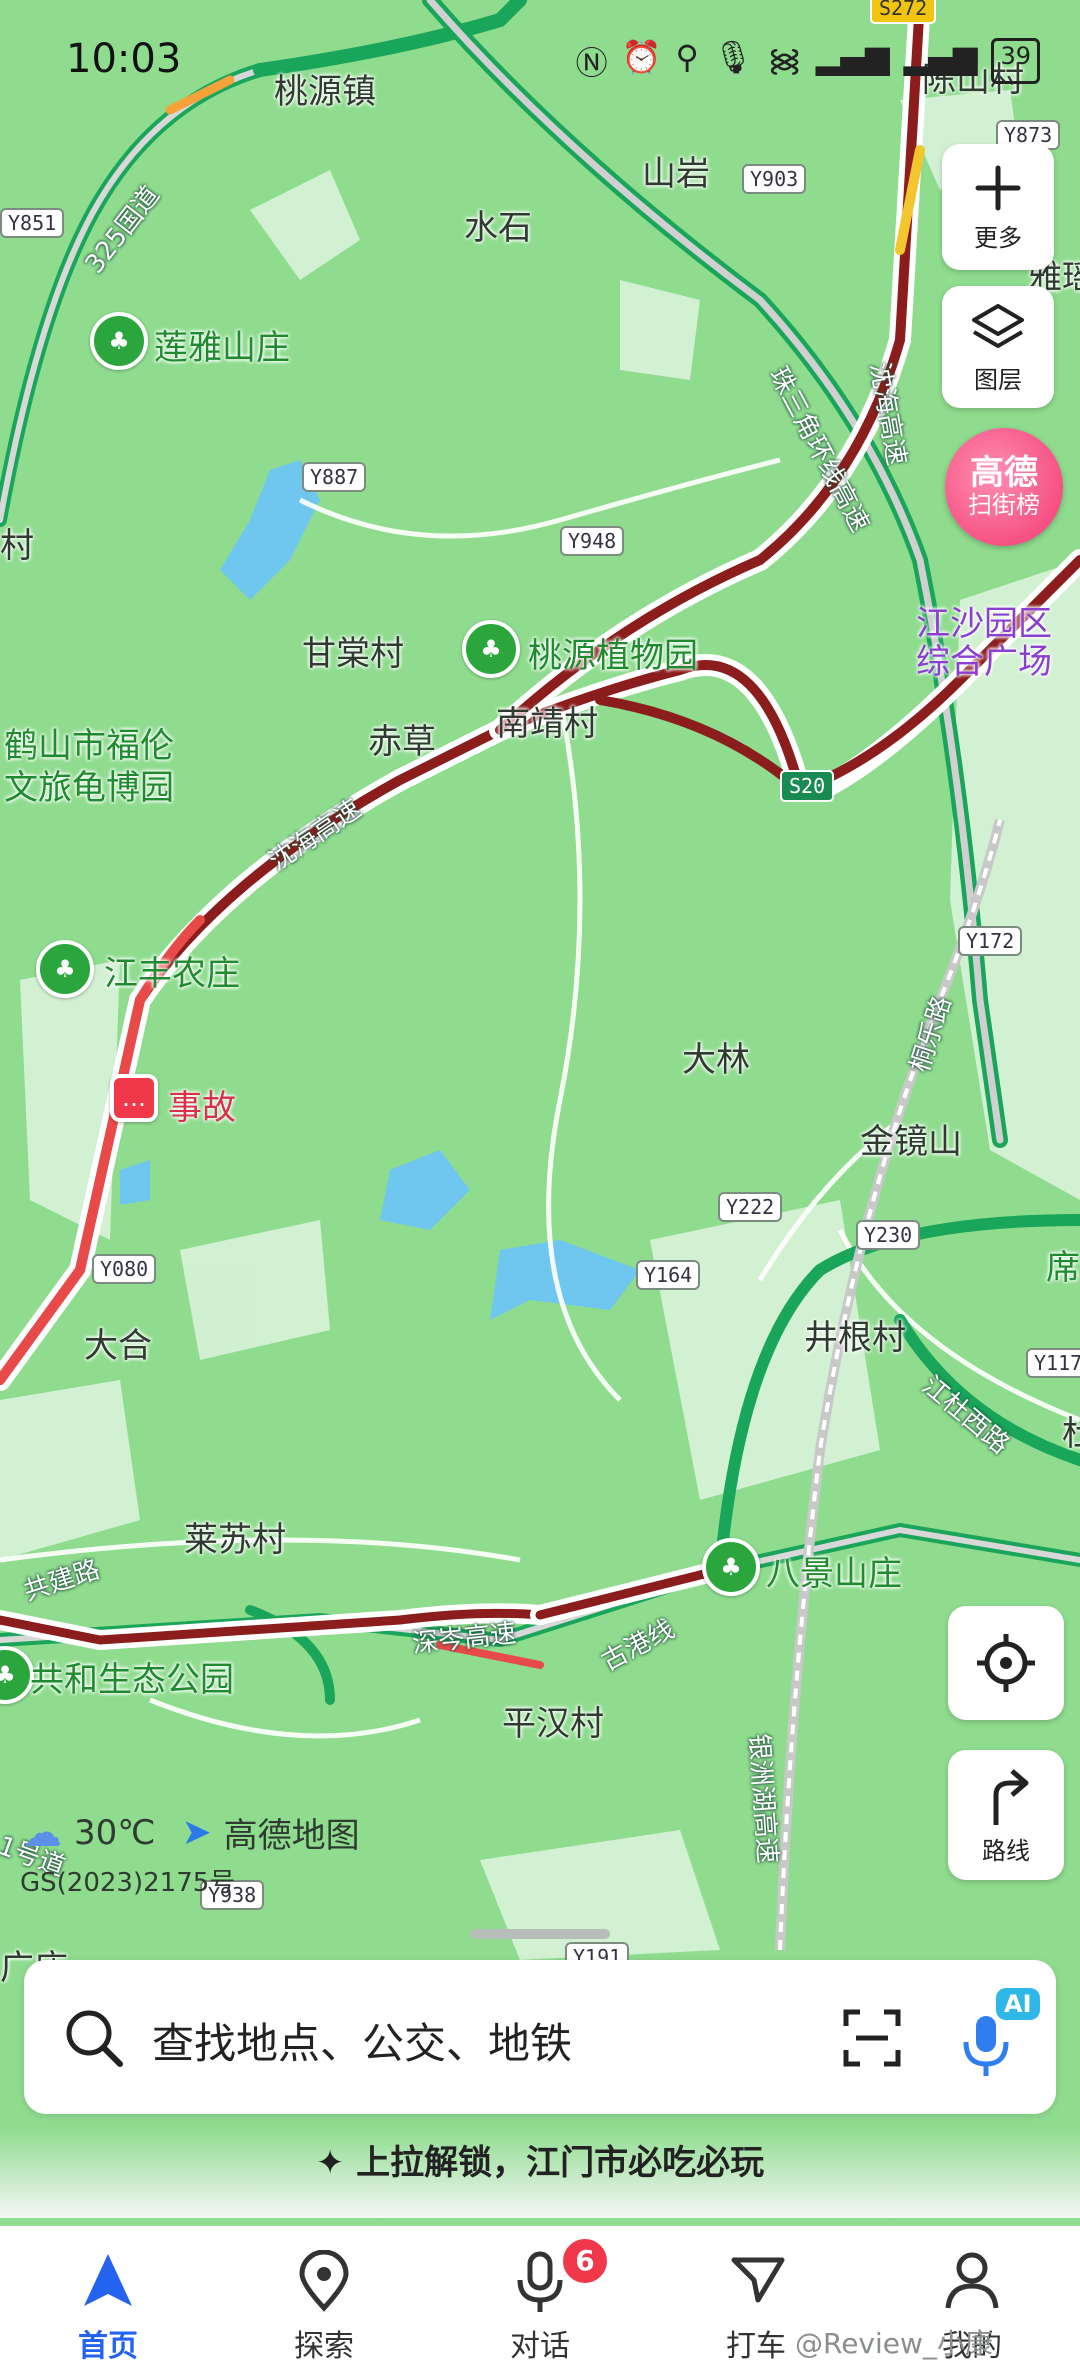 This screenshot has height=2373, width=1080. Describe the element at coordinates (855, 1334) in the screenshot. I see `place-label: 井根村` at that location.